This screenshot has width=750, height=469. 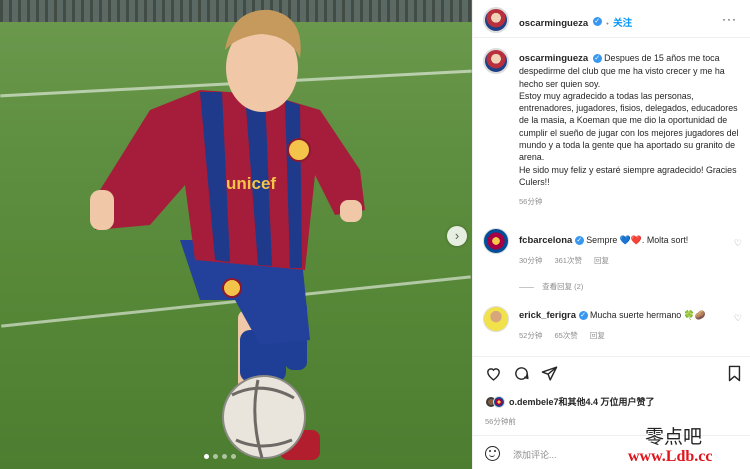 What do you see at coordinates (637, 240) in the screenshot?
I see `comment-text: Sempre 💙❤️. Molta sort!` at bounding box center [637, 240].